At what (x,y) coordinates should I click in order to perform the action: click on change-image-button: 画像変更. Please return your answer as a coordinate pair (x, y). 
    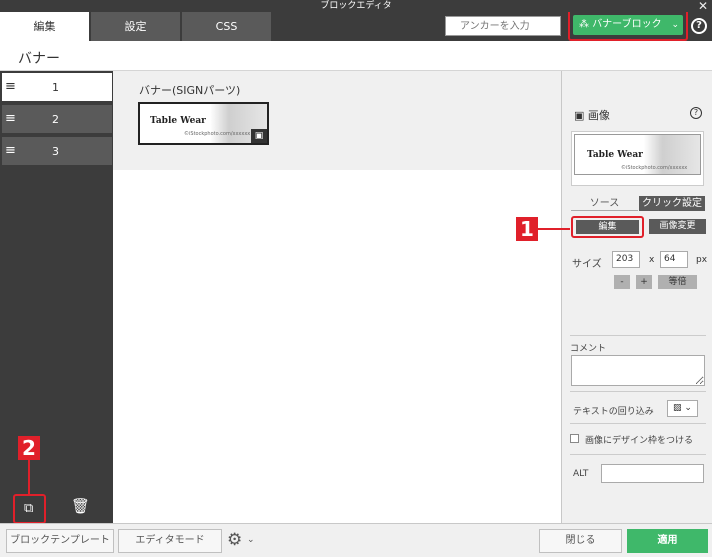
    Looking at the image, I should click on (677, 226).